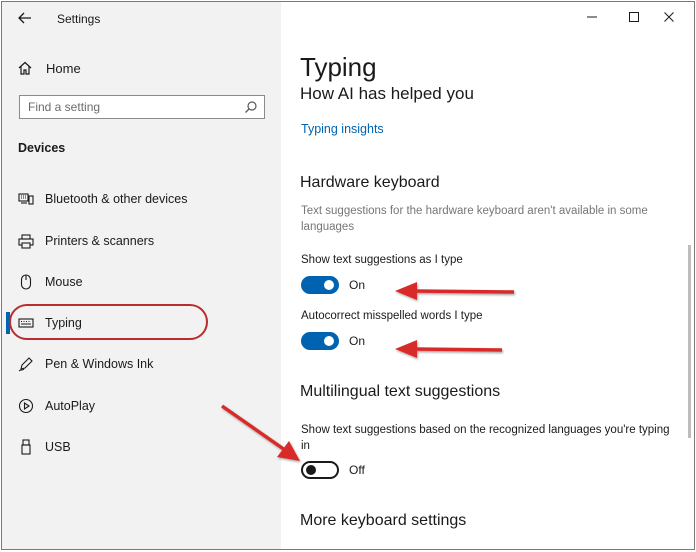 Image resolution: width=696 pixels, height=552 pixels. I want to click on mouse-icon, so click(26, 282).